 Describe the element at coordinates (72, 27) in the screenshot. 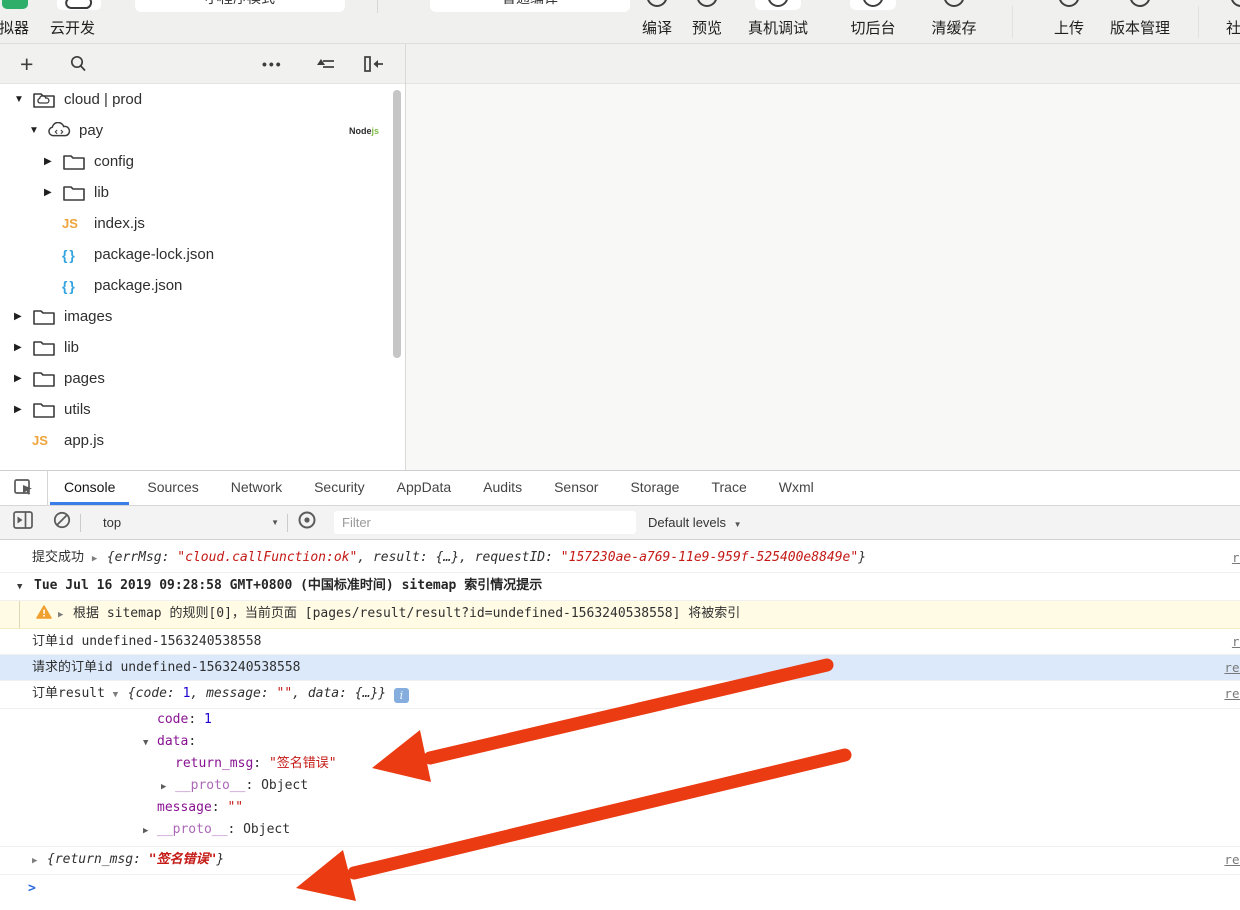

I see `cloud-dev-button: 云开发` at that location.